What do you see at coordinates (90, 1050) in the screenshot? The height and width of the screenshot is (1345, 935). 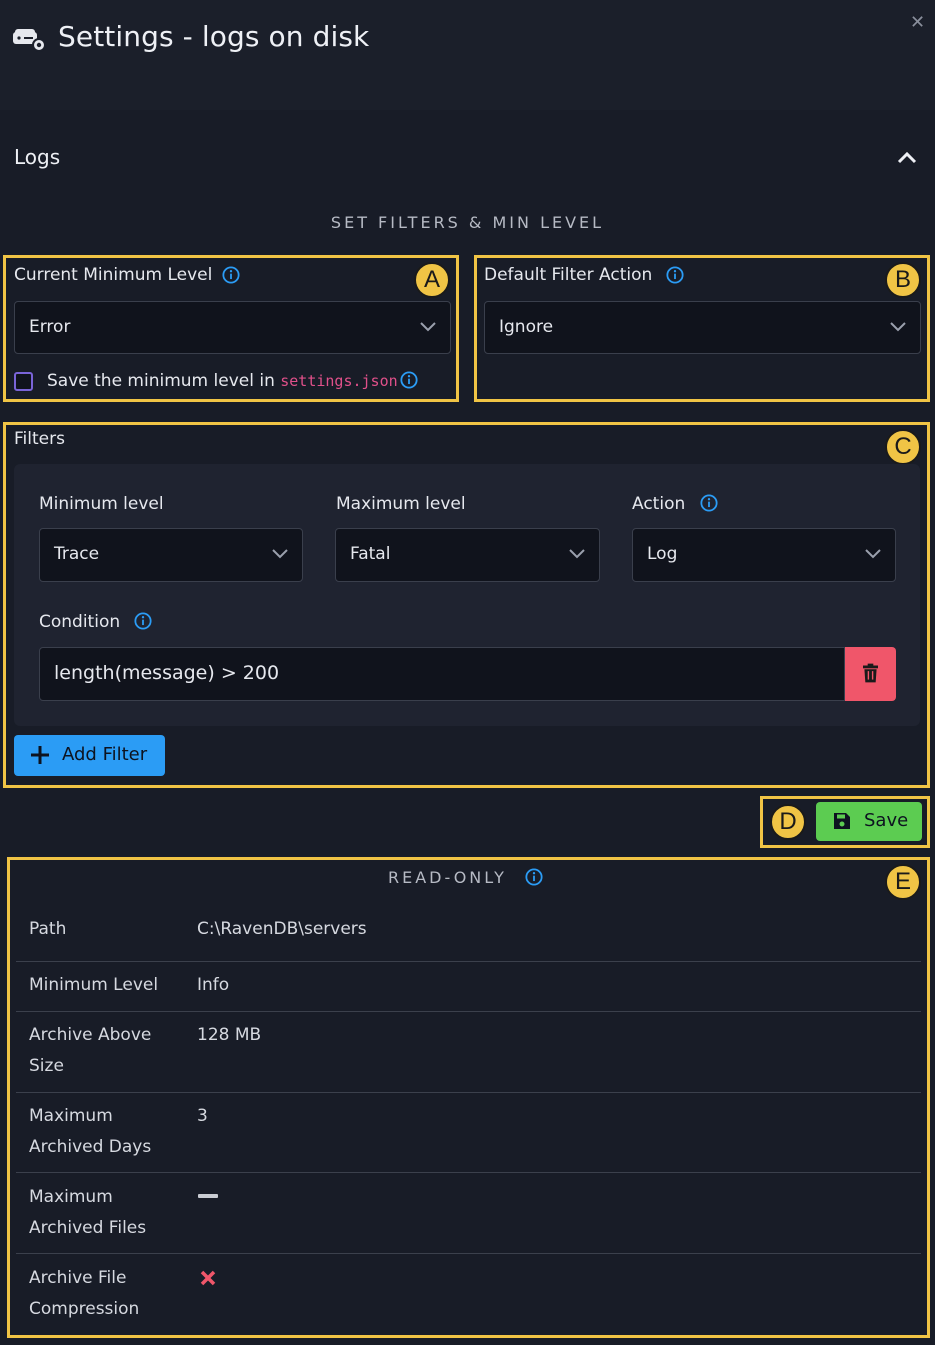 I see `read-only-label: Archive Above Size` at bounding box center [90, 1050].